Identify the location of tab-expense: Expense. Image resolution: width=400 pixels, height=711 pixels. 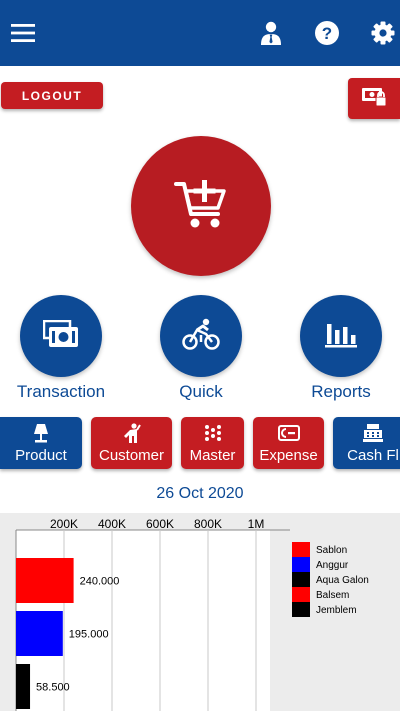
(288, 443).